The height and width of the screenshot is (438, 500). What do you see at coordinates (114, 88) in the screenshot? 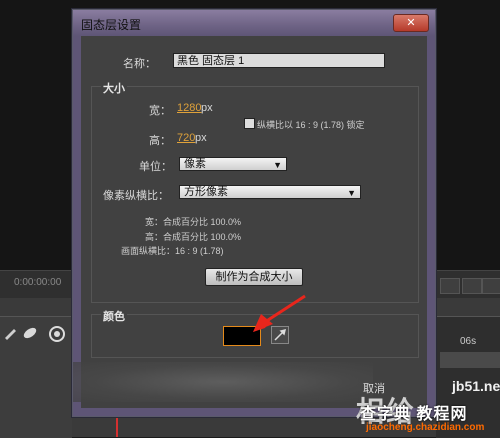
I see `size-group-title: 大小` at bounding box center [114, 88].